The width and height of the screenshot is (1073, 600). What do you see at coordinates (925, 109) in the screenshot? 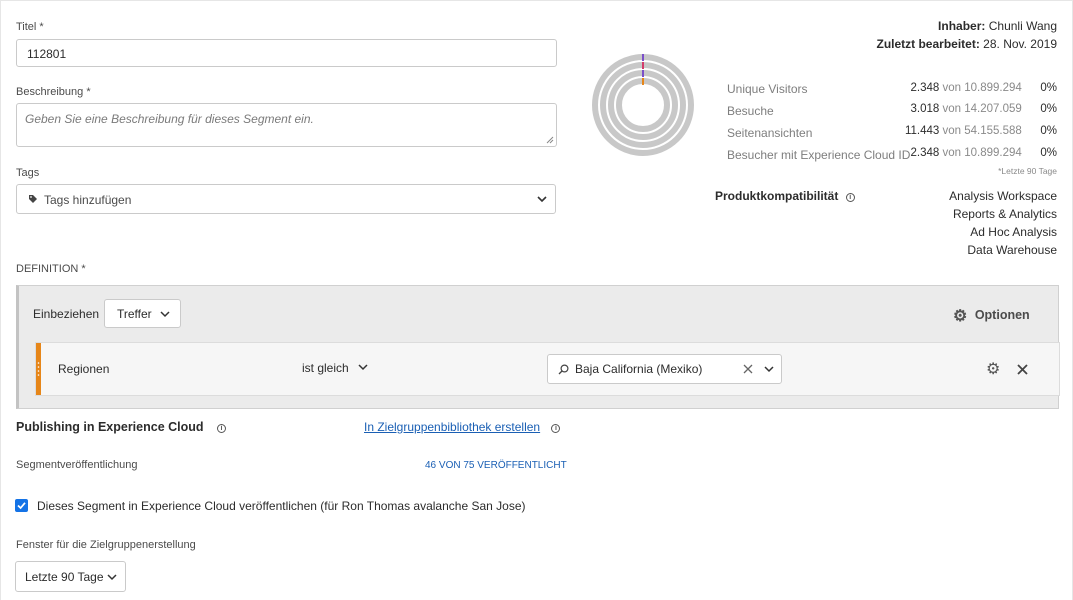
I see `stat-number: 3.018` at bounding box center [925, 109].